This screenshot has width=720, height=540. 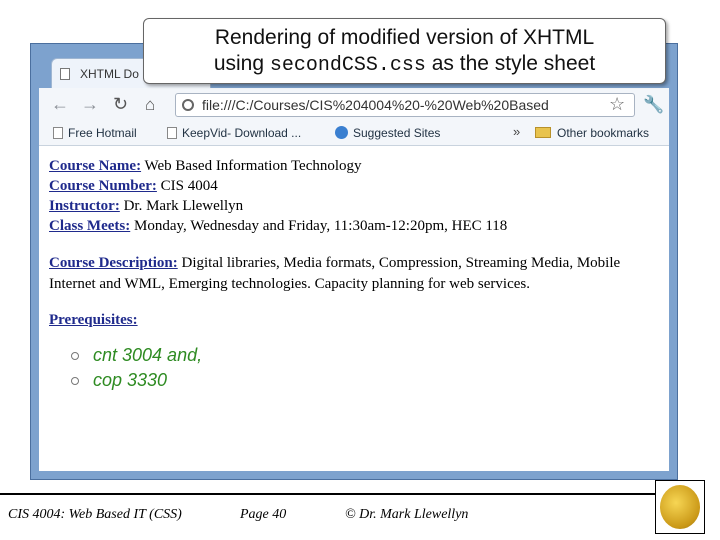 I want to click on reload-icon: ↻, so click(x=120, y=104).